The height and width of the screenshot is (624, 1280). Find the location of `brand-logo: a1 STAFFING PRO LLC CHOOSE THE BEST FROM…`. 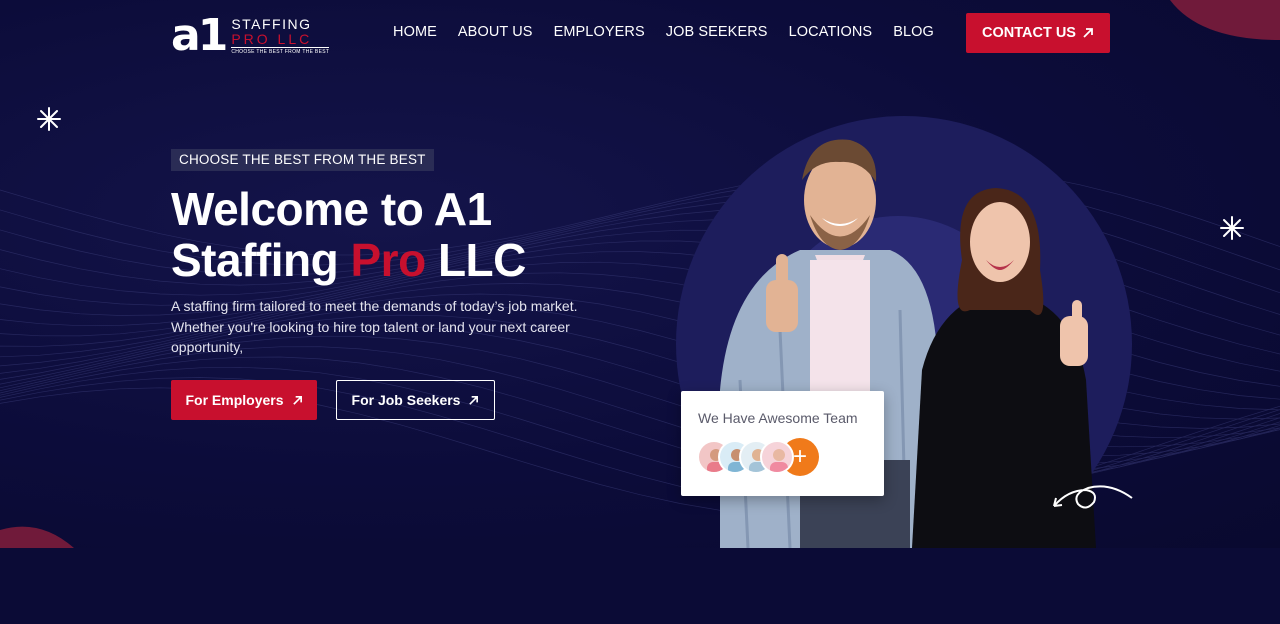

brand-logo: a1 STAFFING PRO LLC CHOOSE THE BEST FROM… is located at coordinates (256, 36).